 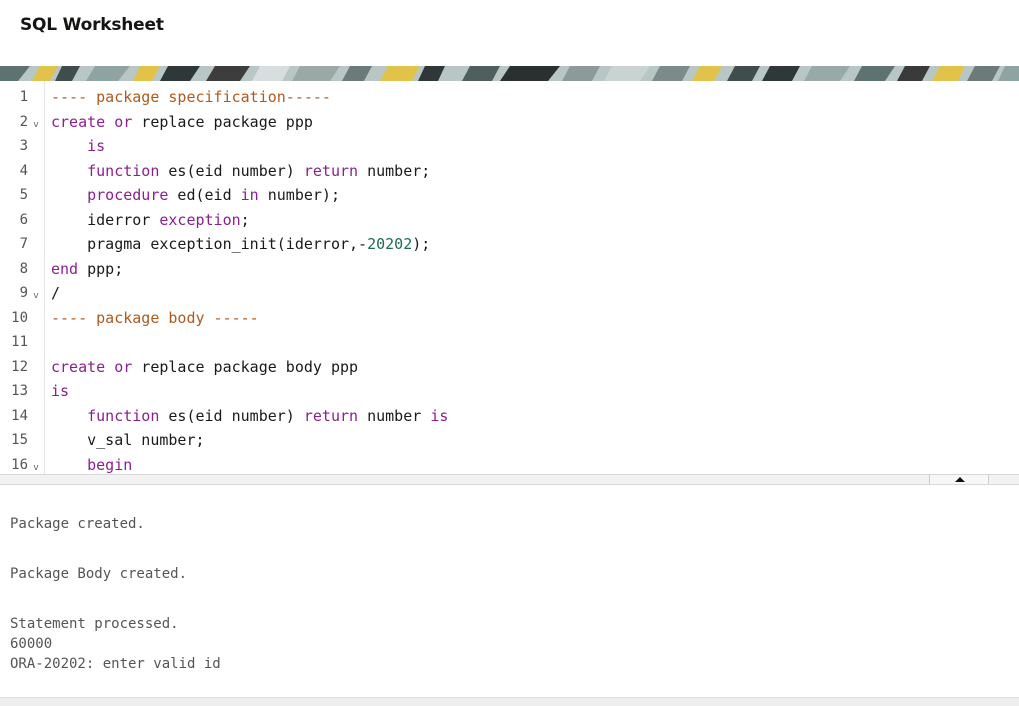 What do you see at coordinates (249, 195) in the screenshot?
I see `code-token: in` at bounding box center [249, 195].